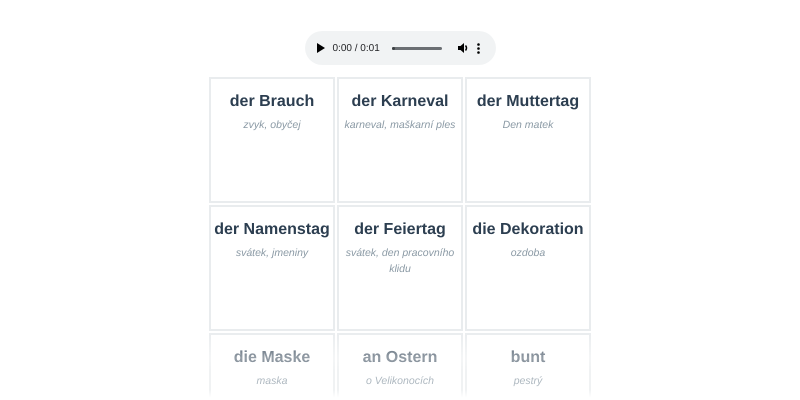  Describe the element at coordinates (356, 48) in the screenshot. I see `time-display: 0:00 / 0:01` at that location.